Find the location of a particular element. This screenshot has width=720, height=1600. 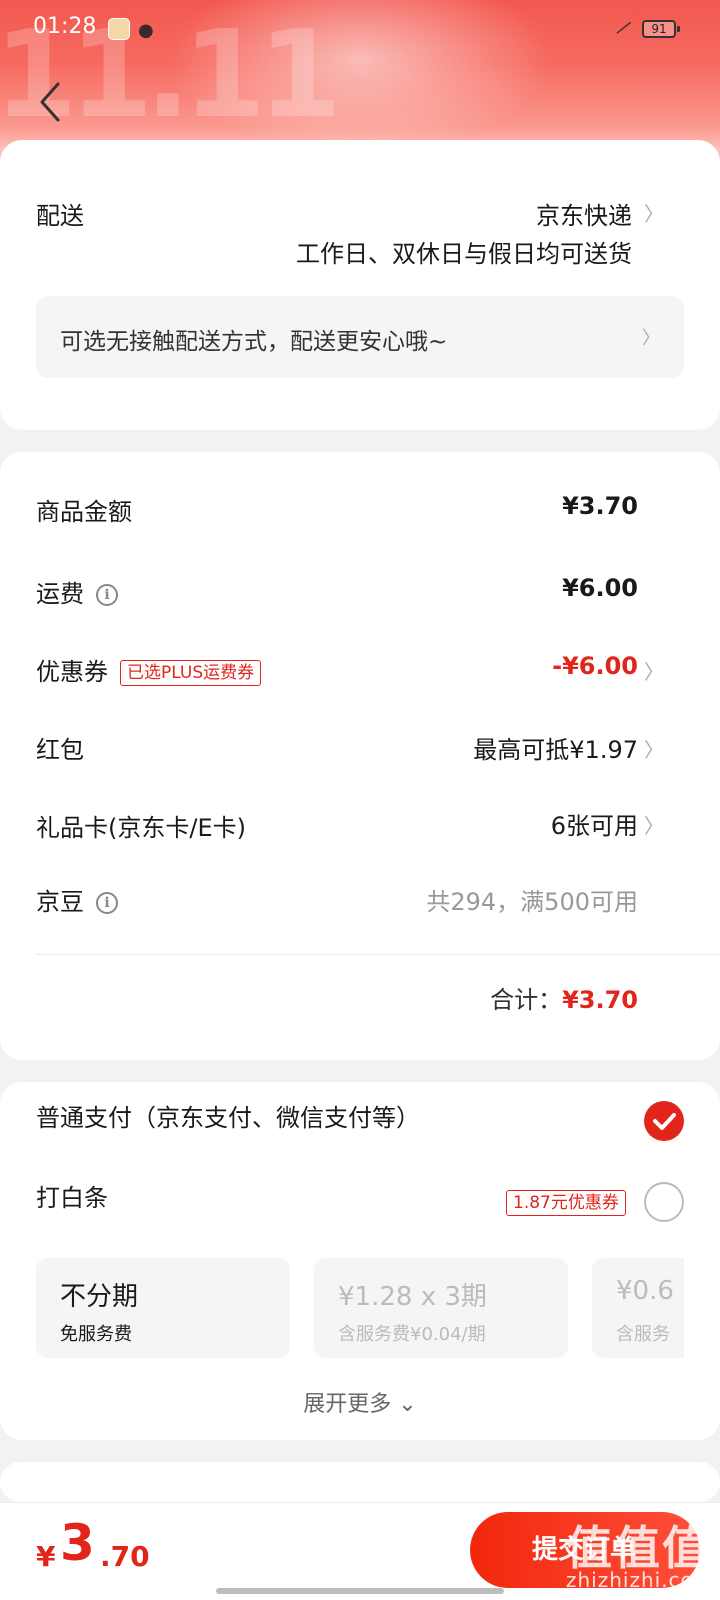

shipping-row: 运费 i is located at coordinates (77, 591).